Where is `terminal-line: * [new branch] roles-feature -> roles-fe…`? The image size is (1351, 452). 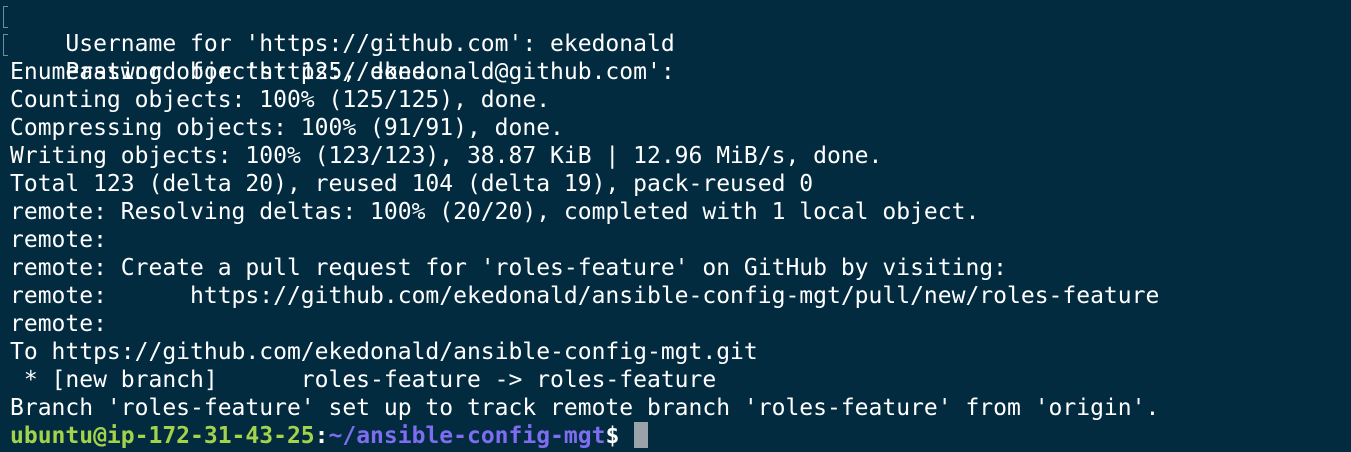 terminal-line: * [new branch] roles-feature -> roles-fe… is located at coordinates (363, 380).